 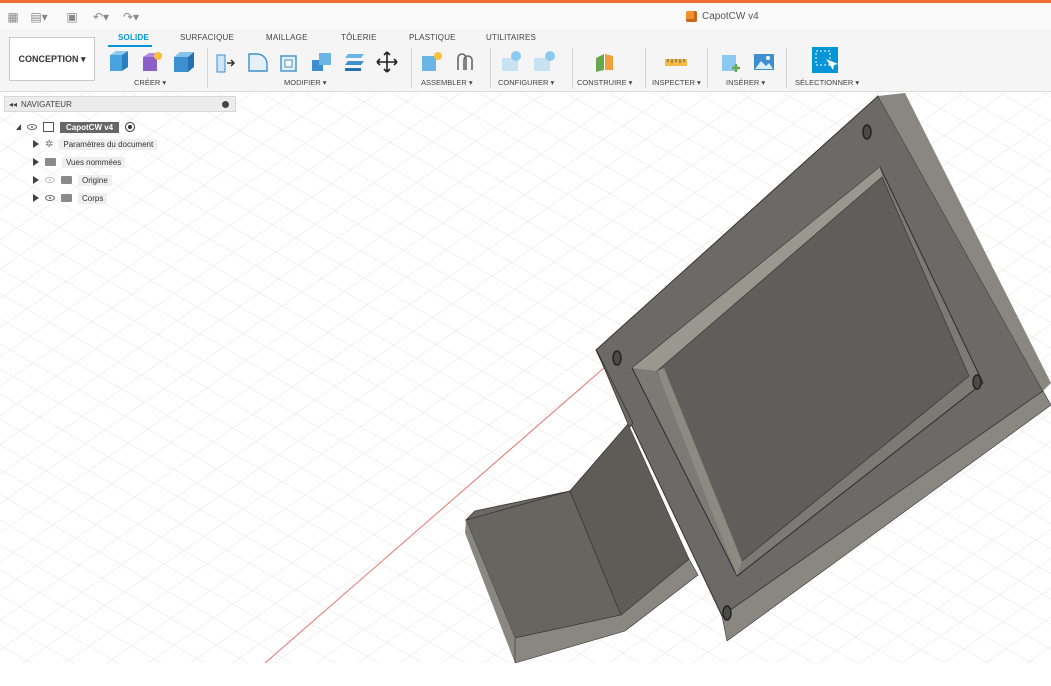 I want to click on tab-solide: SOLIDE, so click(x=133, y=37).